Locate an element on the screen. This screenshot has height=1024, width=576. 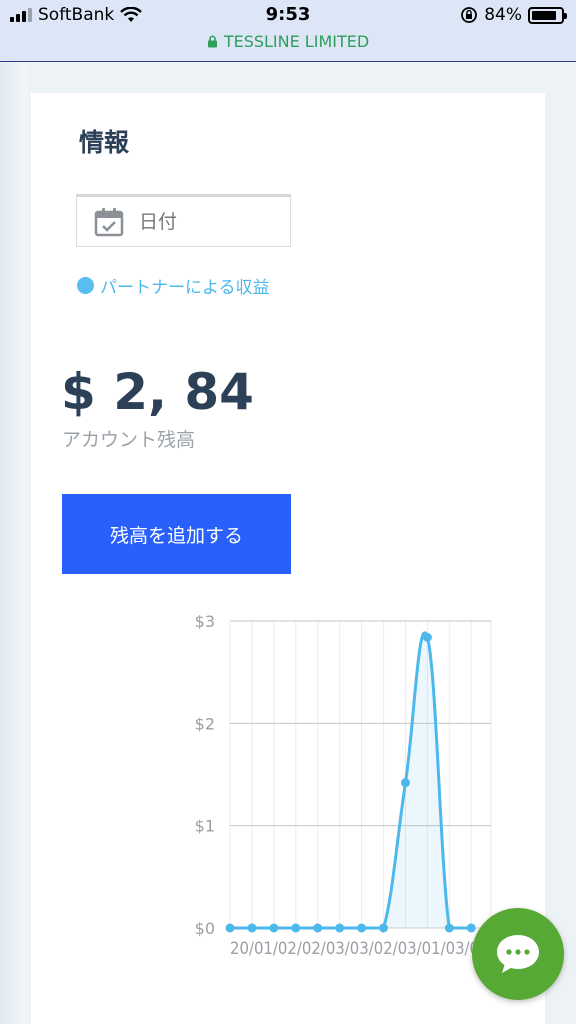
y-tick-label: $2 is located at coordinates (205, 723).